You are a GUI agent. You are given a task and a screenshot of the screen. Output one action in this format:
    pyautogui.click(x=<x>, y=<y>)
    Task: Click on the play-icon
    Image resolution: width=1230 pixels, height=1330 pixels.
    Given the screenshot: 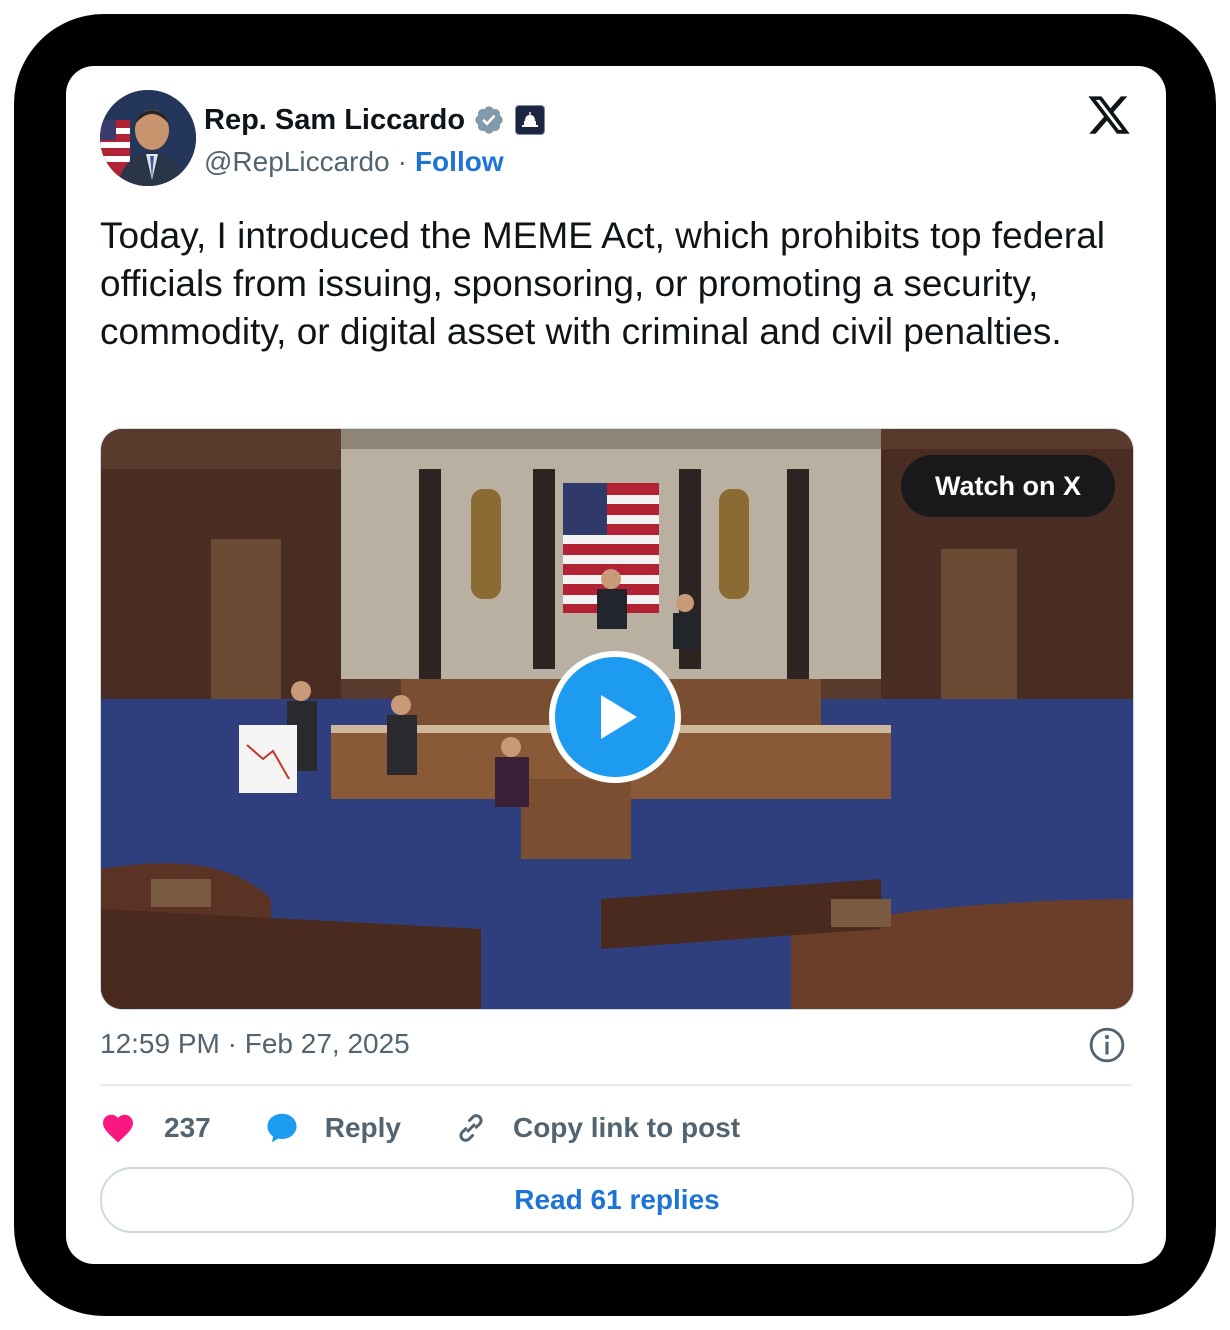 What is the action you would take?
    pyautogui.click(x=619, y=717)
    